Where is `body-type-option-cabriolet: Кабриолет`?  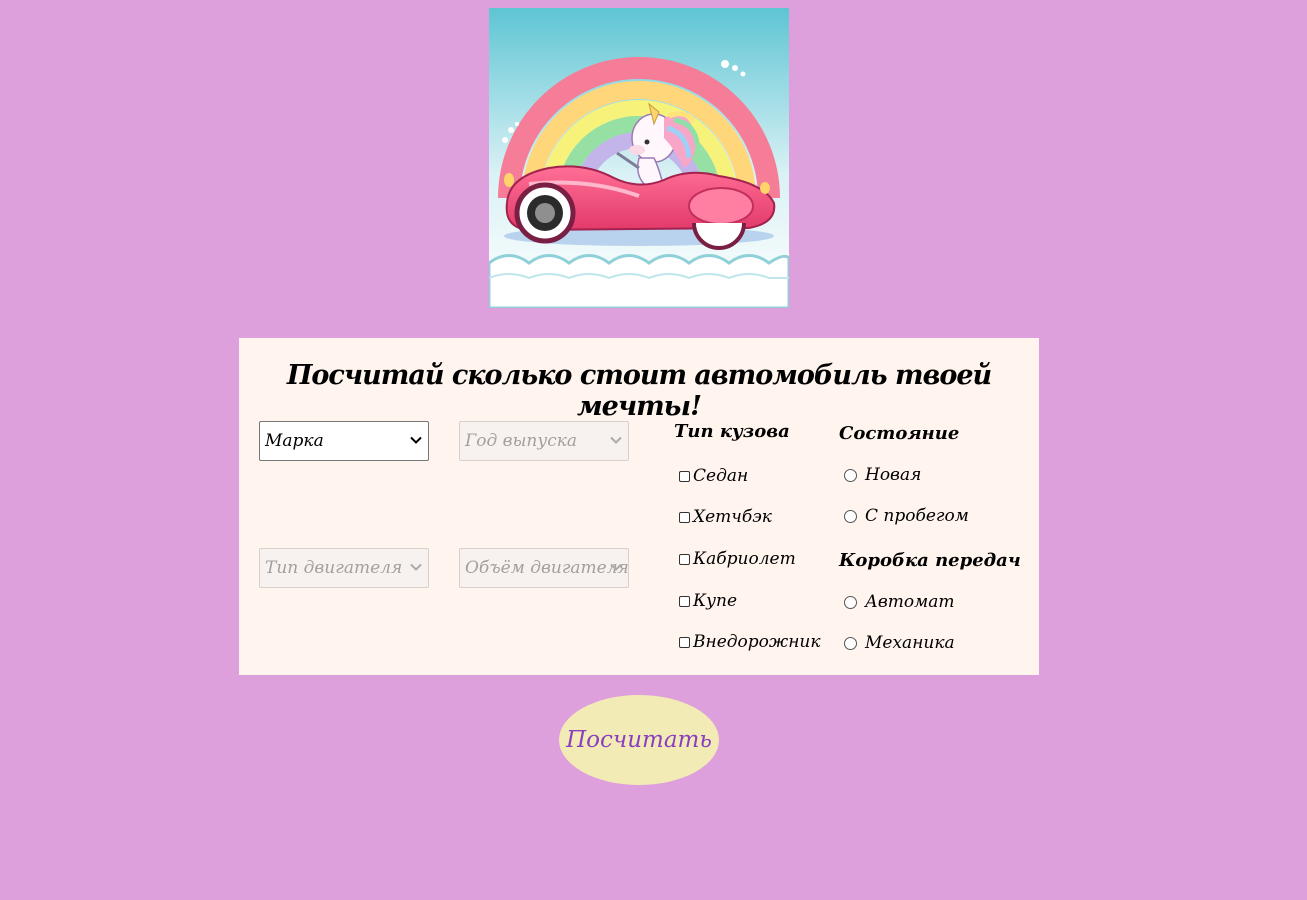 body-type-option-cabriolet: Кабриолет is located at coordinates (737, 559).